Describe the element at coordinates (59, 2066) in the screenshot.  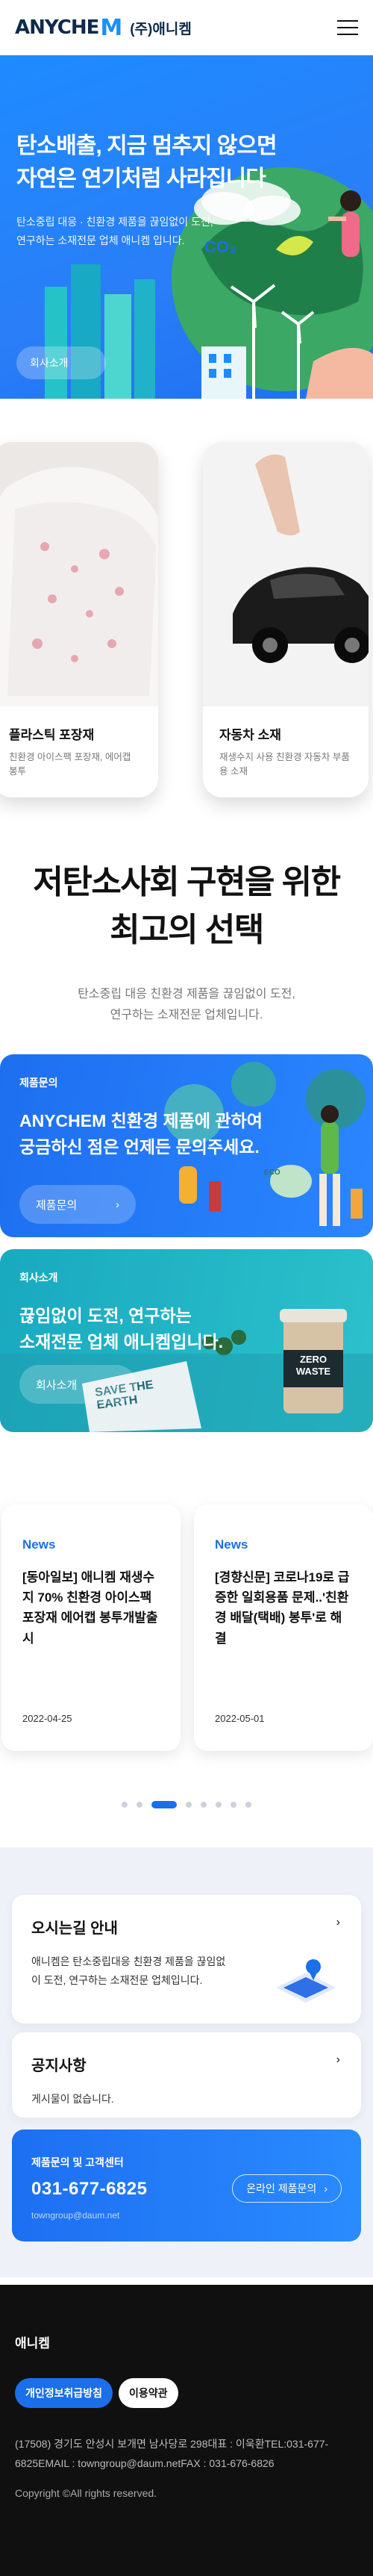
I see `notice-title: 공지사항` at that location.